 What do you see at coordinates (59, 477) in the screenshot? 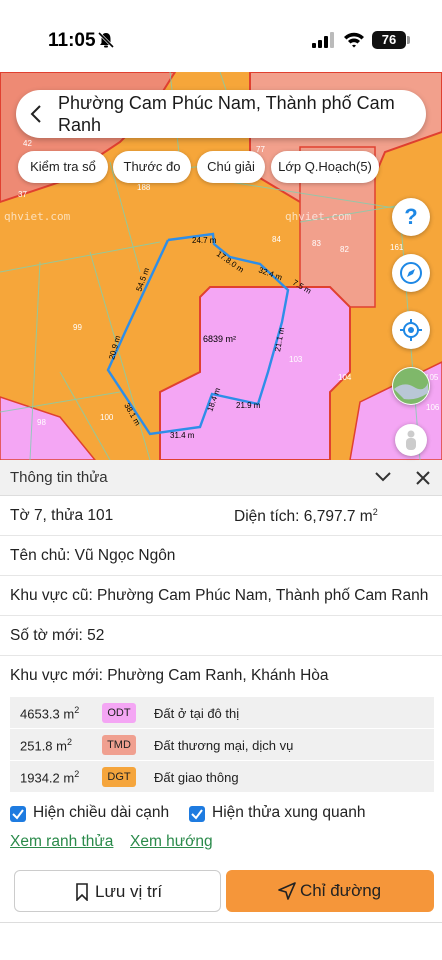
I see `sheet-title: Thông tin thửa` at bounding box center [59, 477].